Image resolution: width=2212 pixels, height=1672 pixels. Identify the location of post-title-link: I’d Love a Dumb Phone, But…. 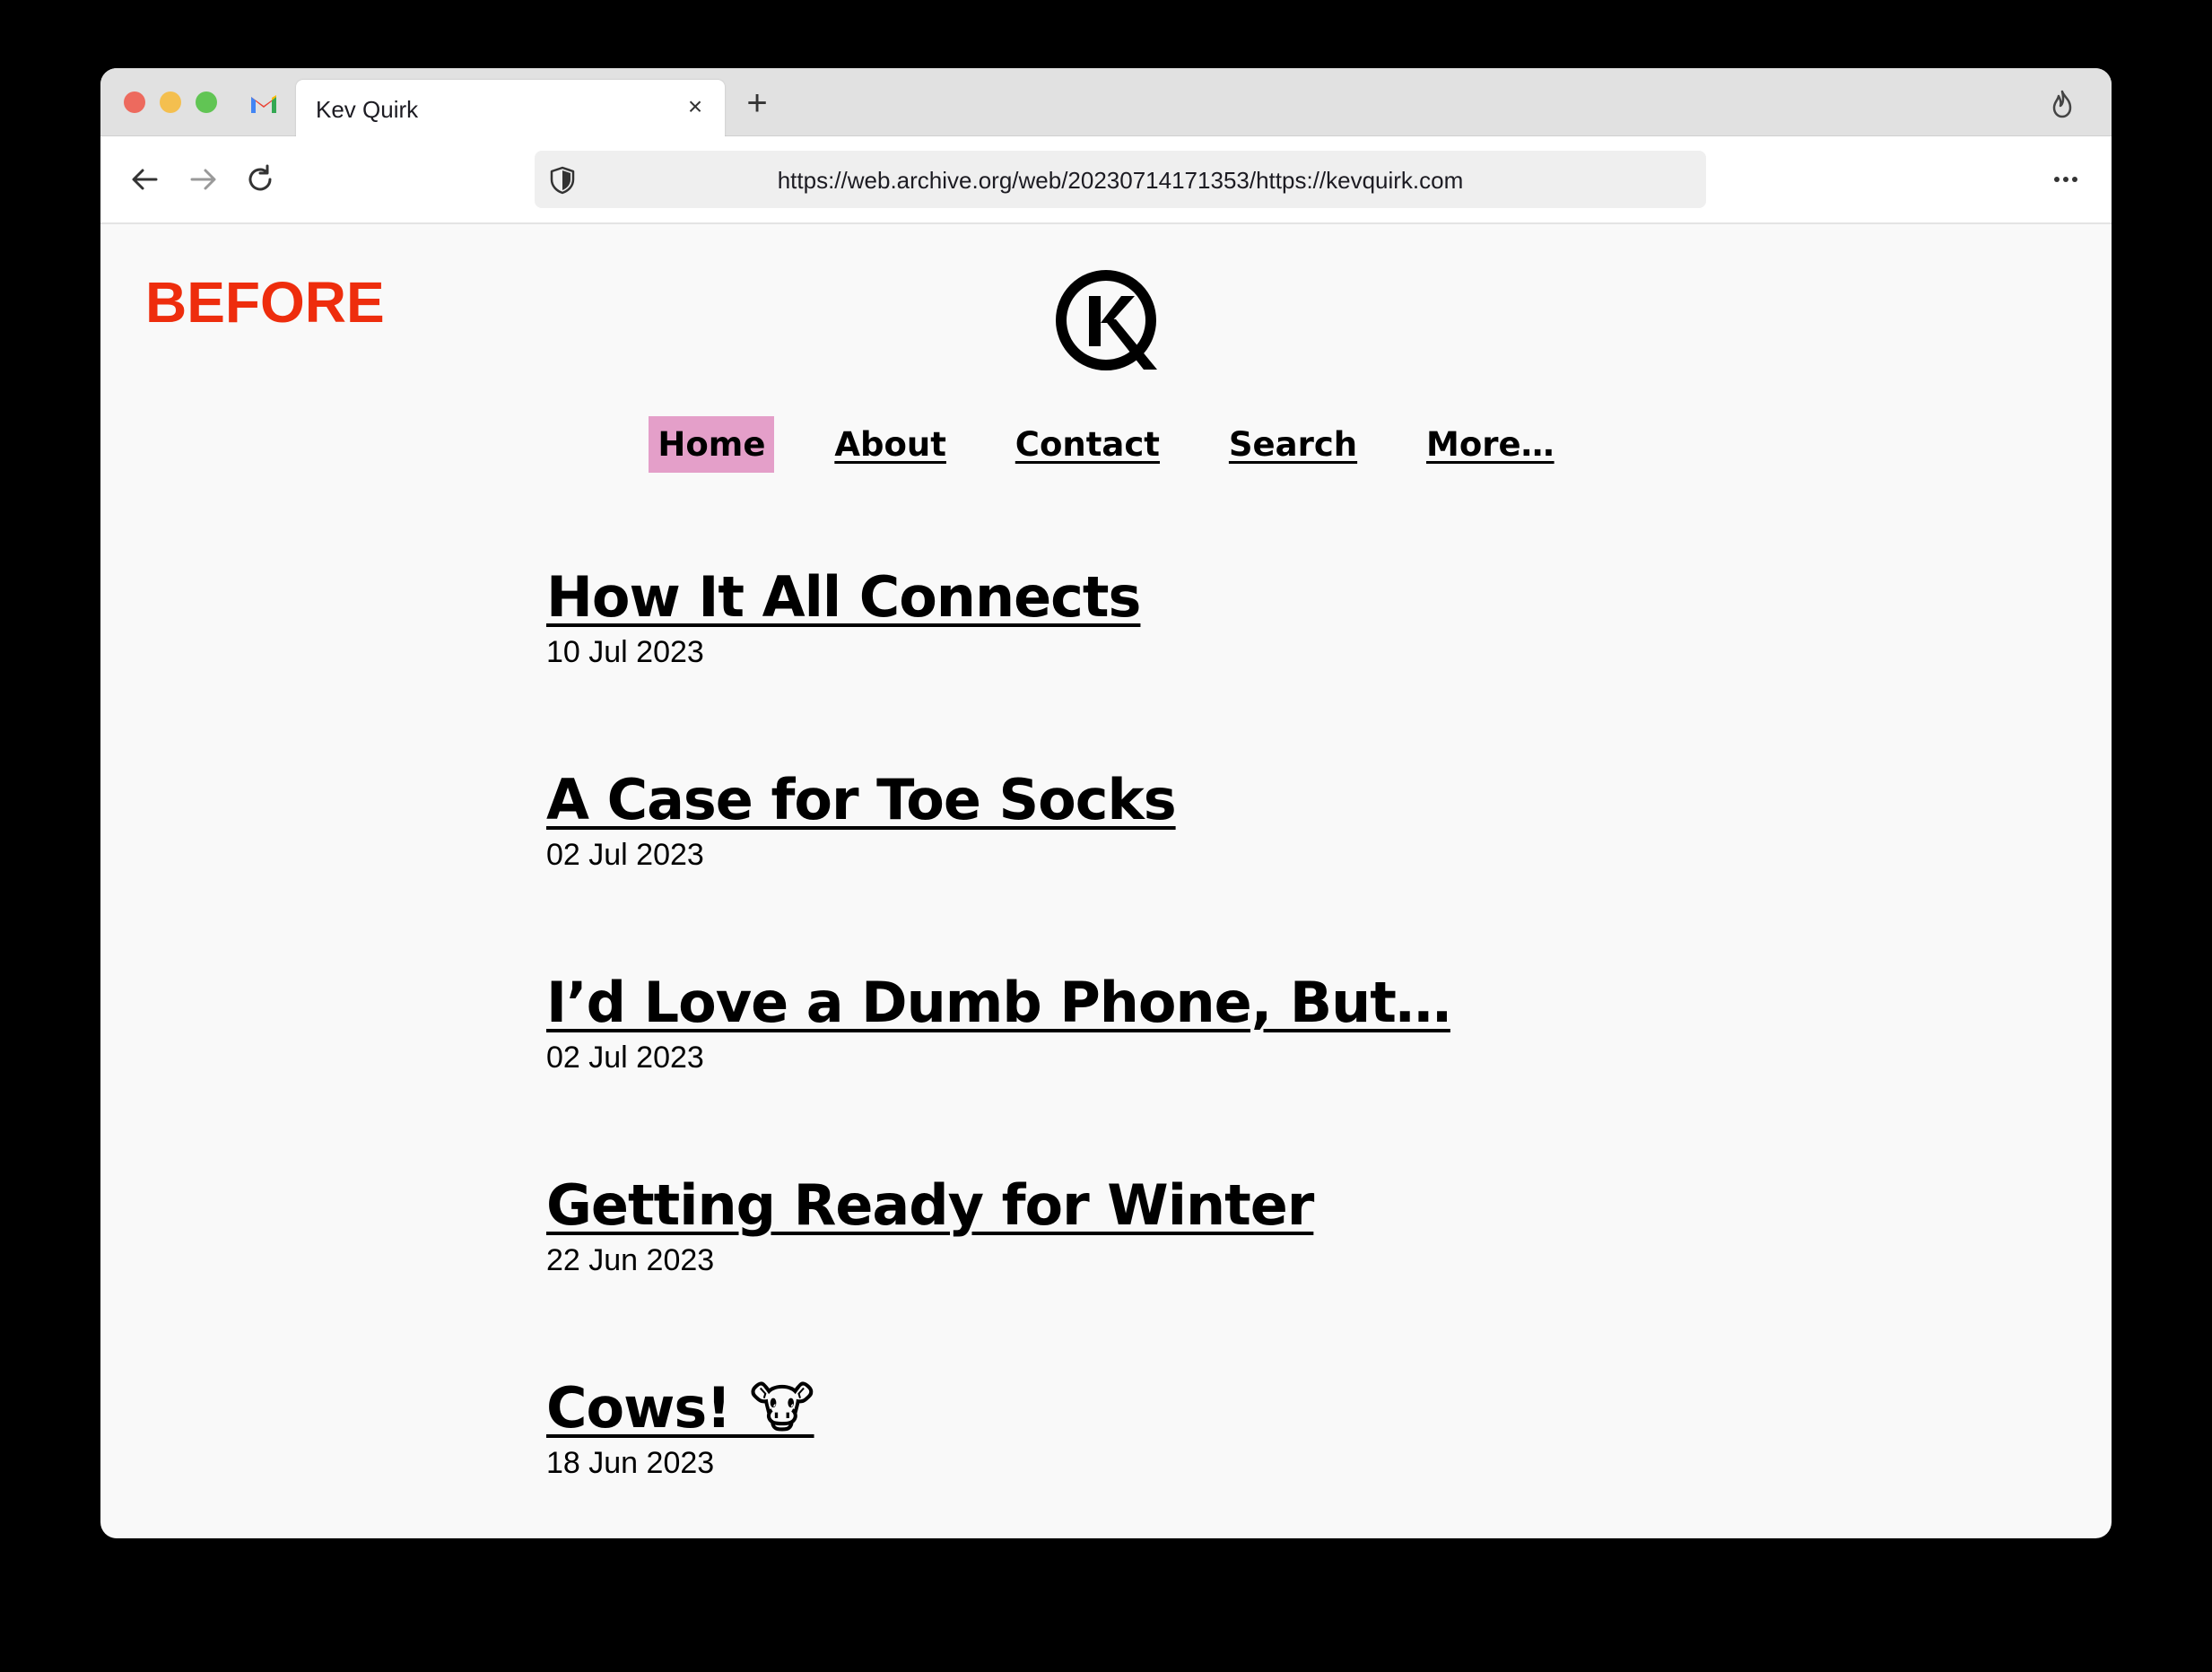
(999, 1003).